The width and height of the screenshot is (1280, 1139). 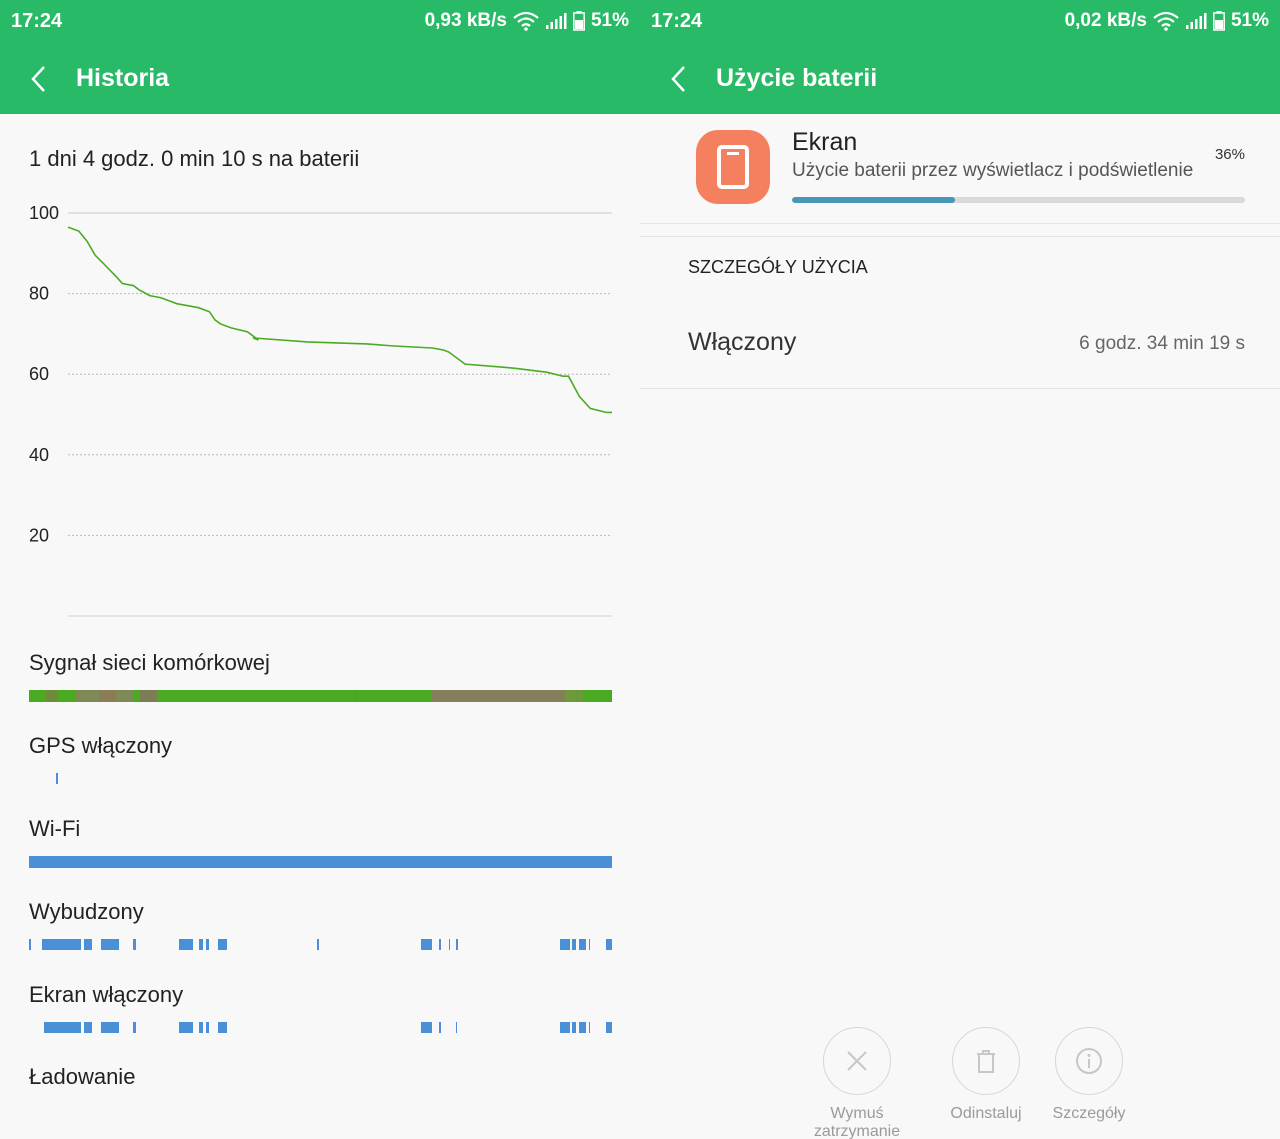 I want to click on usage-progress-bar, so click(x=1018, y=200).